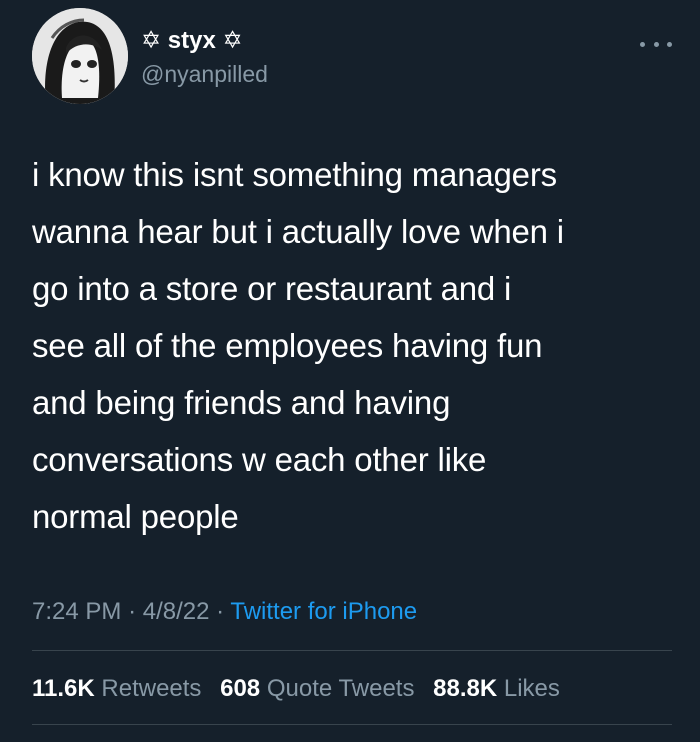 This screenshot has width=700, height=742. What do you see at coordinates (204, 74) in the screenshot?
I see `user-handle: @nyanpilled` at bounding box center [204, 74].